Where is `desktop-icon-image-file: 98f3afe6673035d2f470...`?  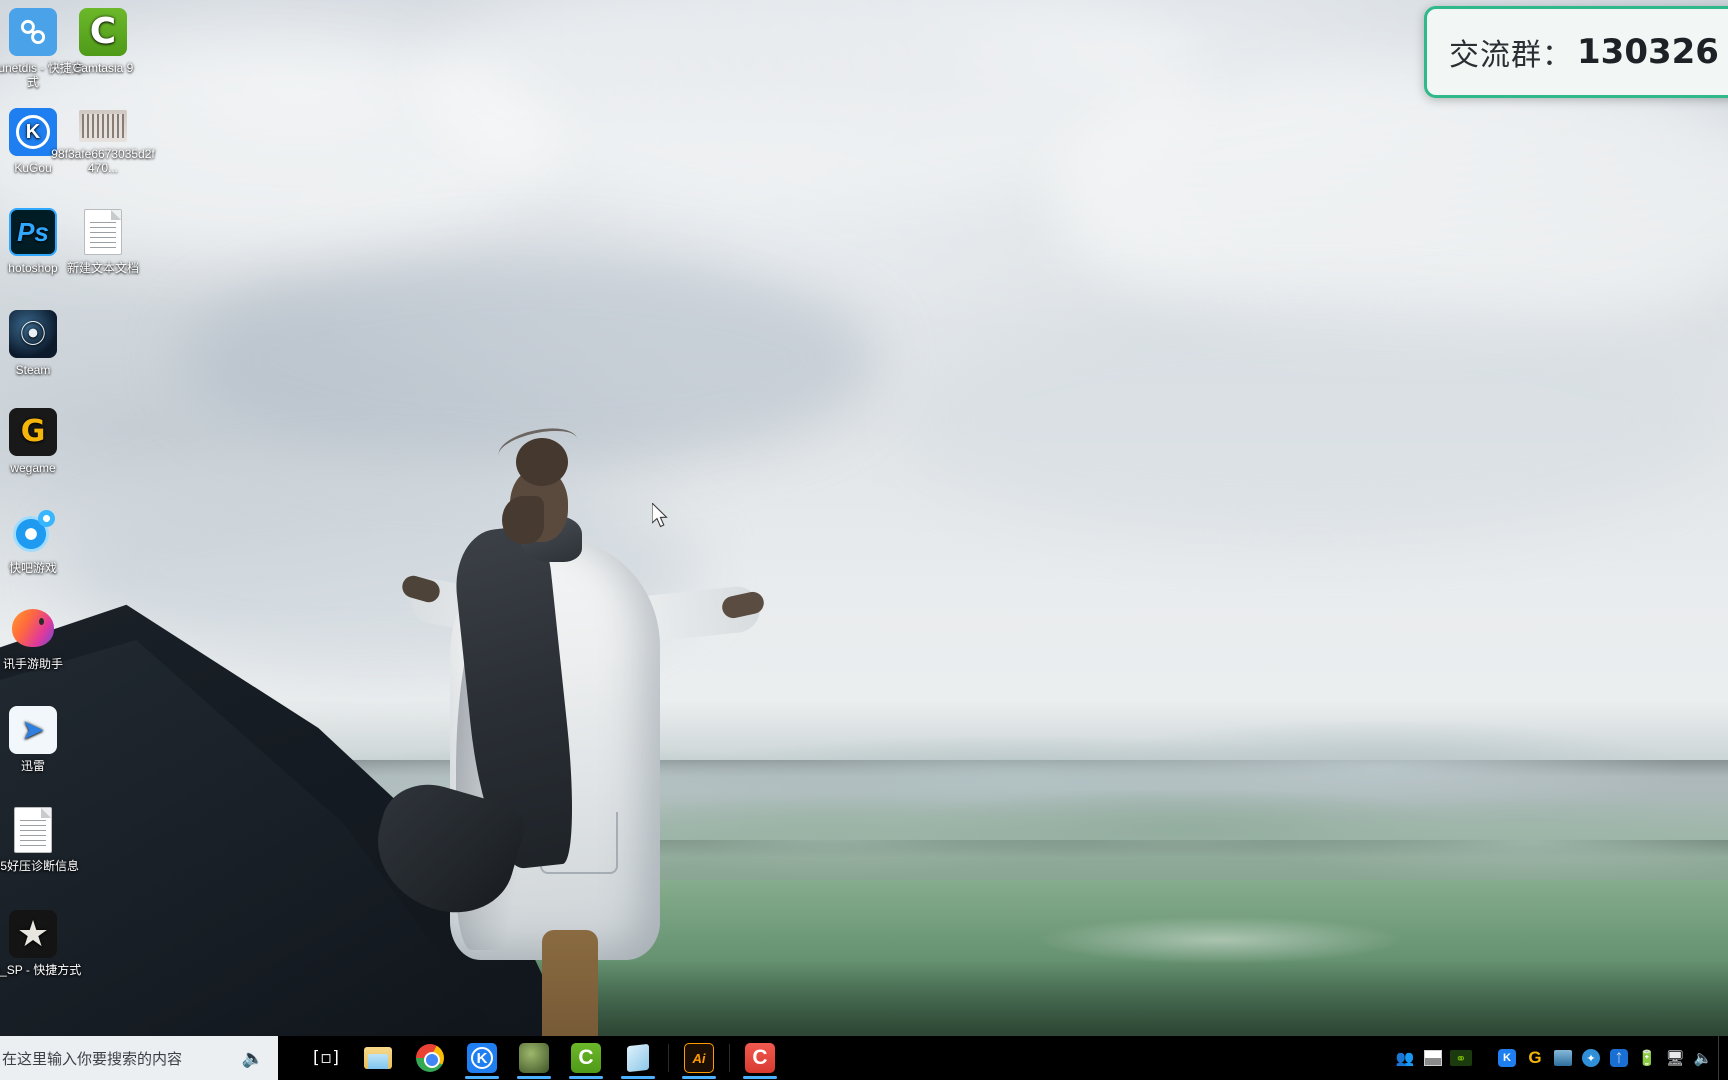
desktop-icon-image-file: 98f3afe6673035d2f470... is located at coordinates (103, 142).